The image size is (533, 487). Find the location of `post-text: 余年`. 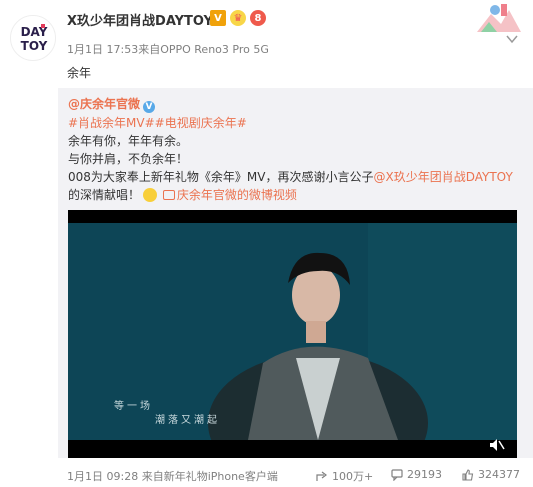

post-text: 余年 is located at coordinates (79, 73).